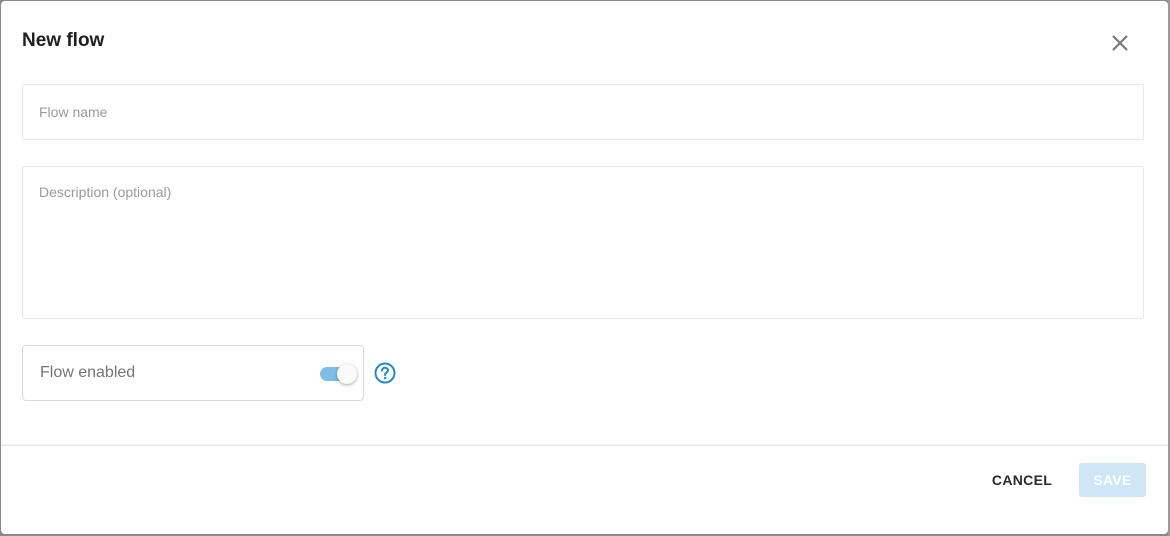 This screenshot has width=1170, height=536. I want to click on dialog-title: New flow, so click(63, 40).